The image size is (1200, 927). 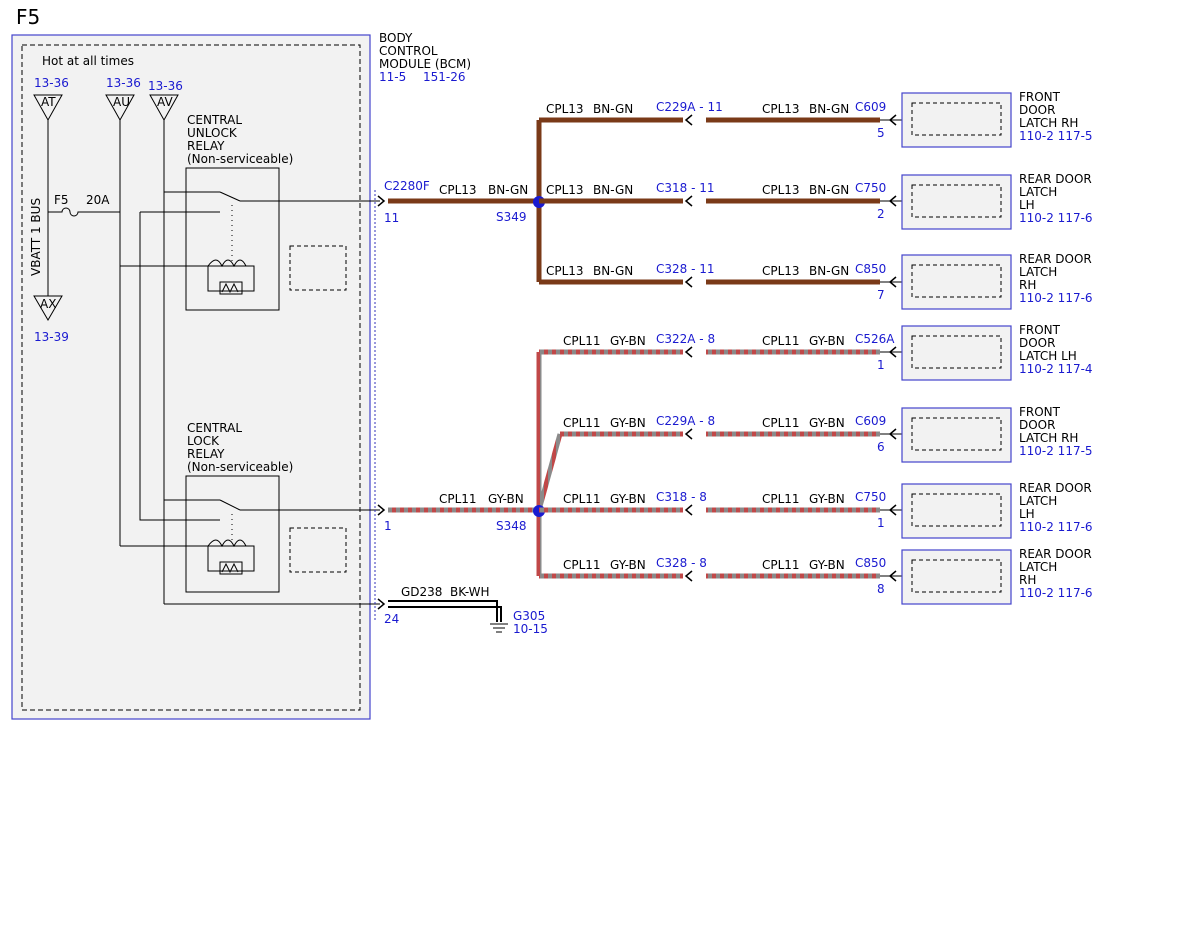 I want to click on splice-s349: S349, so click(x=511, y=217).